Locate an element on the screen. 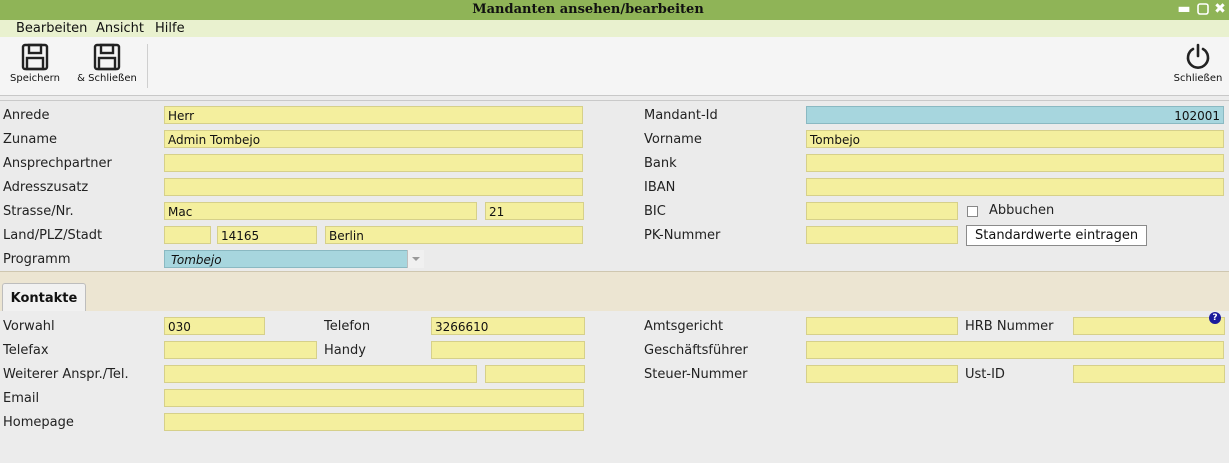  programm-dropdown-button is located at coordinates (415, 259).